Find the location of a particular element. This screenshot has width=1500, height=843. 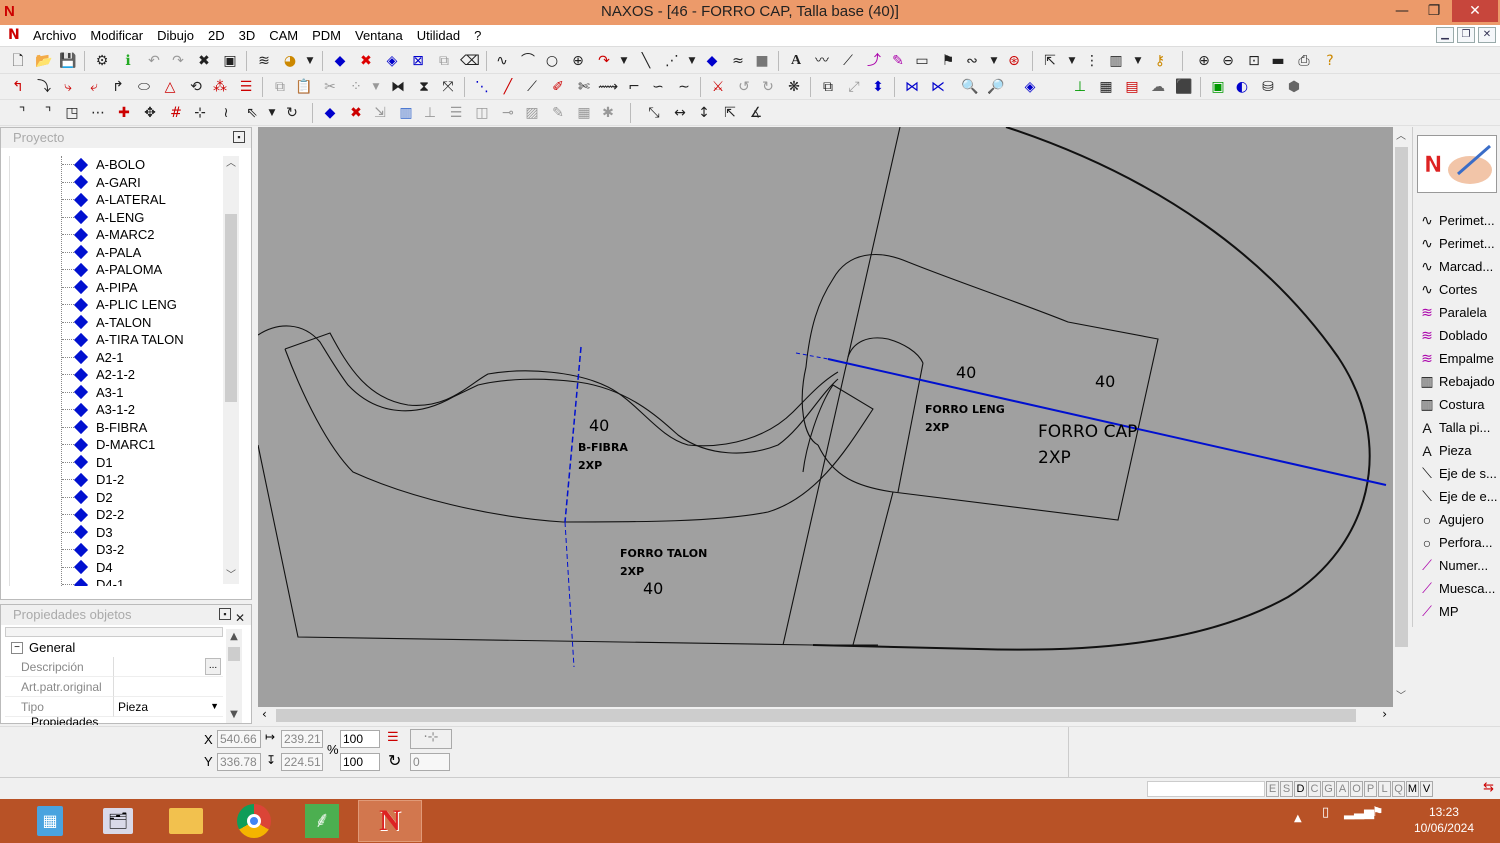

menu-2d: 2D is located at coordinates (216, 35).